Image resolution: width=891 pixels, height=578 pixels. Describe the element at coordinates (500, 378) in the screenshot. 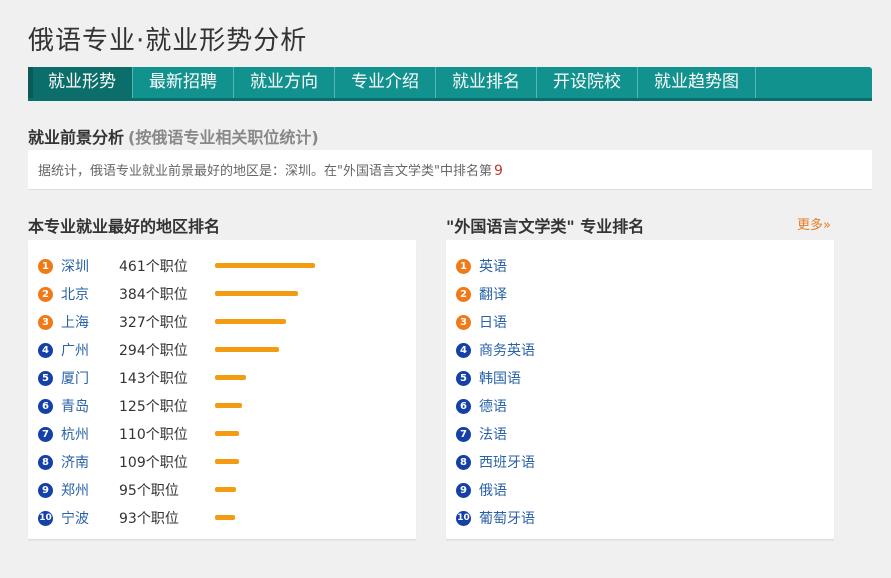

I see `major-link: 韩国语` at that location.